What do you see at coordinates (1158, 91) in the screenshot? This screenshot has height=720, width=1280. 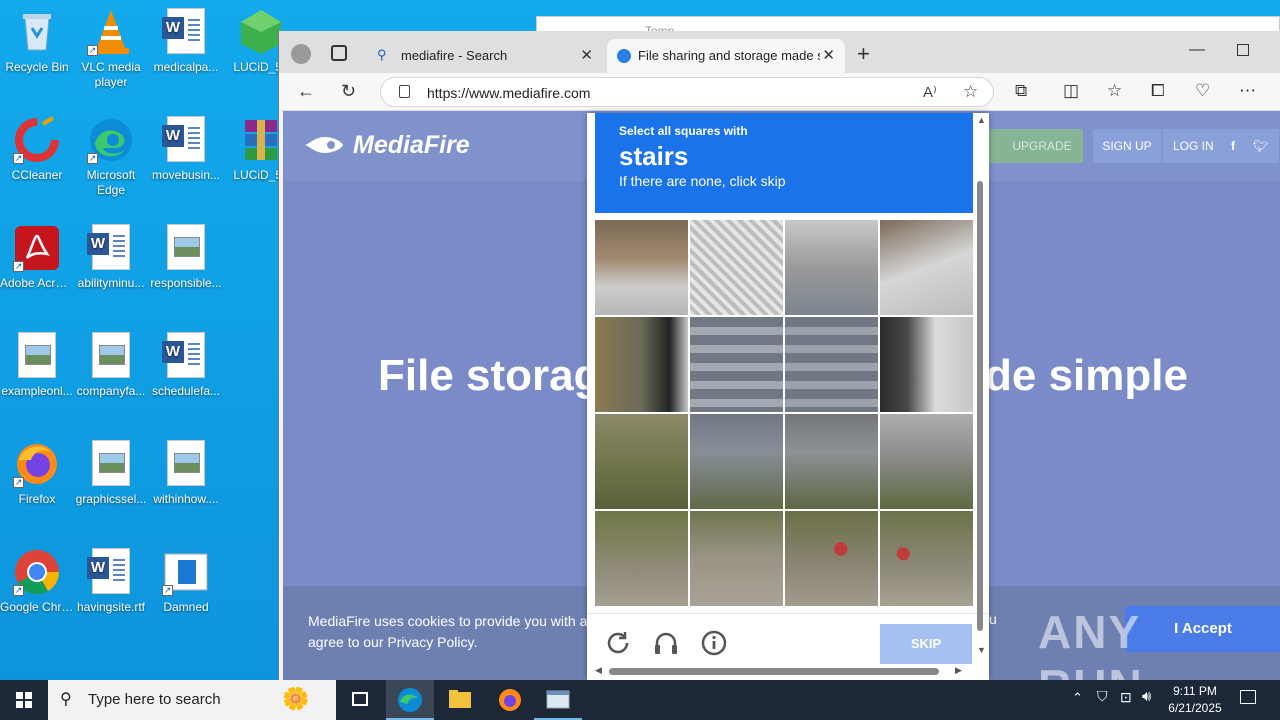 I see `collections-icon: ⧠` at bounding box center [1158, 91].